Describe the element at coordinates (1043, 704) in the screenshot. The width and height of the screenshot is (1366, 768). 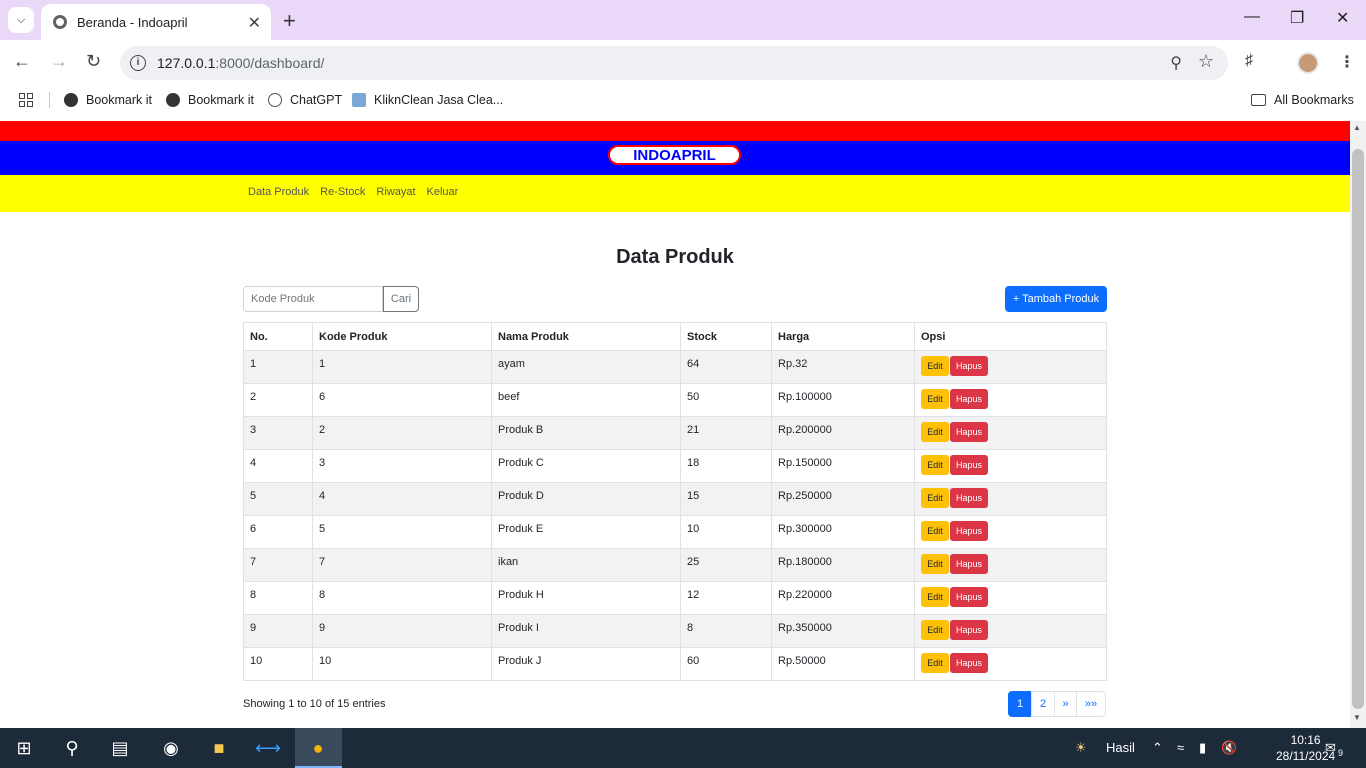
I see `page-2: 2` at that location.